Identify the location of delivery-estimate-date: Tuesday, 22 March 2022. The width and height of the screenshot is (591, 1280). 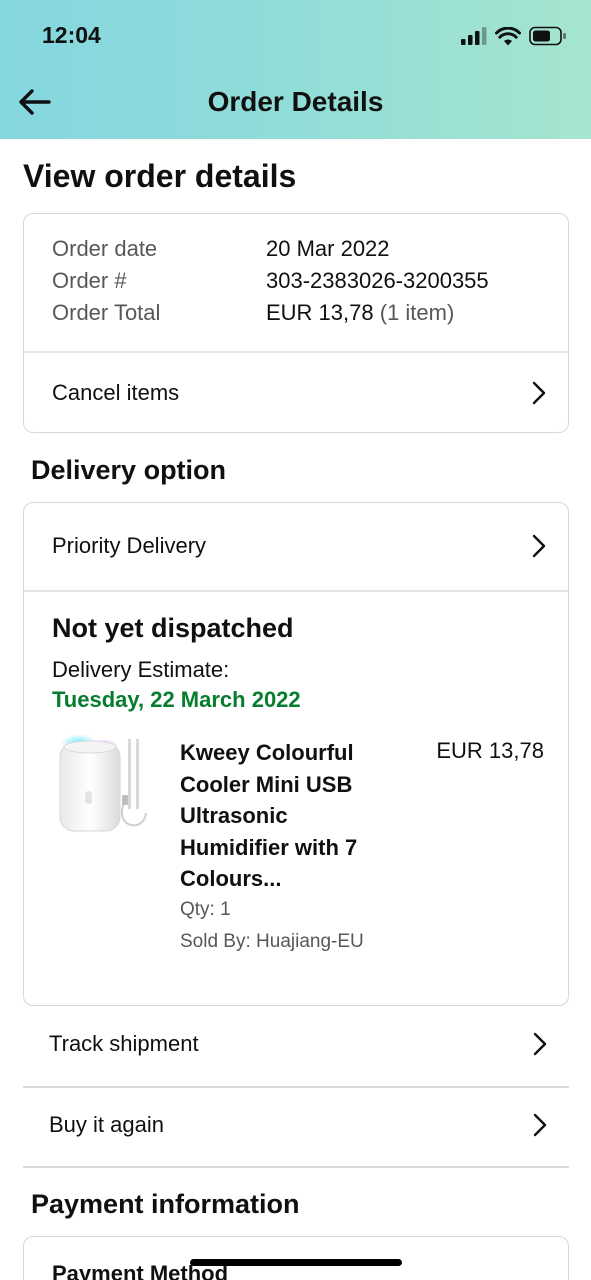
(176, 699).